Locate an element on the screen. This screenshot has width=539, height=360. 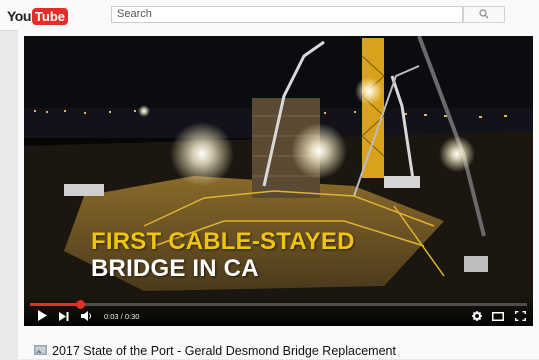
volume-icon is located at coordinates (86, 317).